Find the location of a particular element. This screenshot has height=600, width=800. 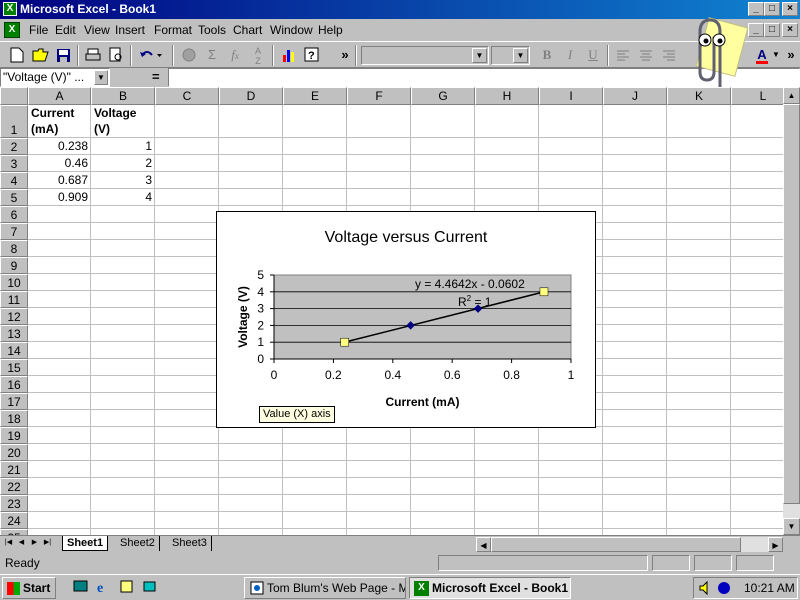

office-assistant-clippy is located at coordinates (715, 53).